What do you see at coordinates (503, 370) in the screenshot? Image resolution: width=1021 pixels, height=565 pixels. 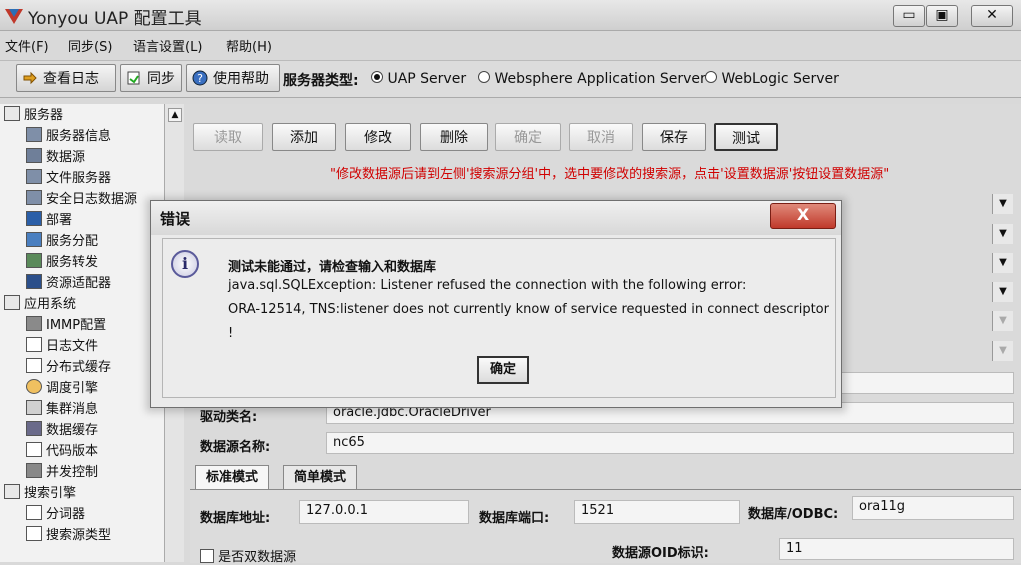 I see `dialog-ok-button: 确定` at bounding box center [503, 370].